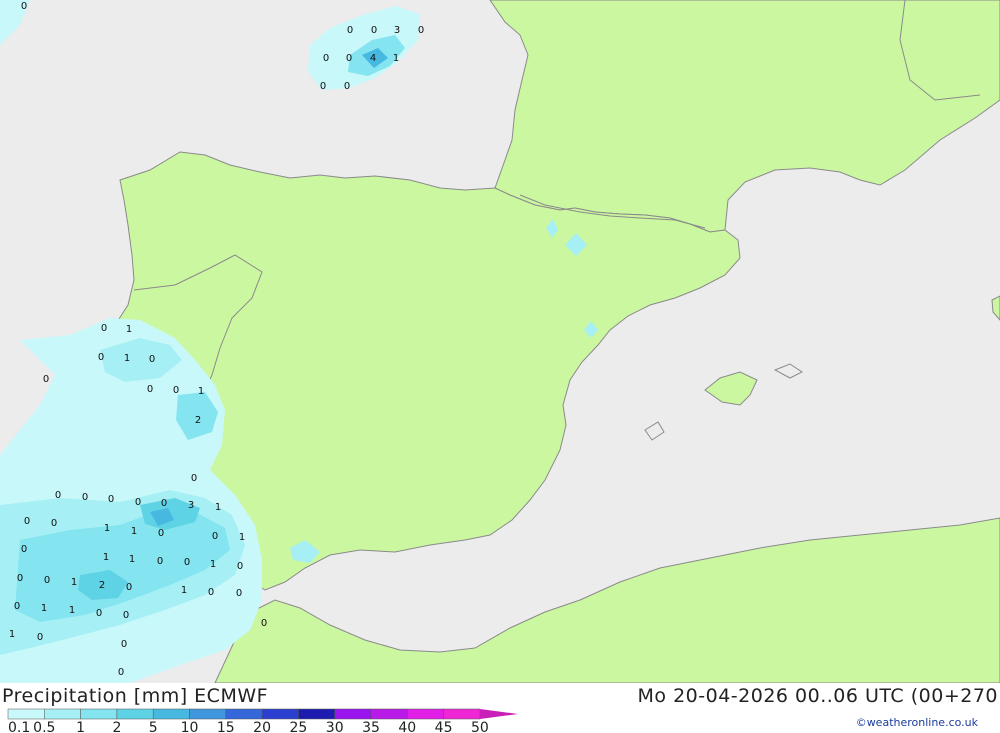 This screenshot has height=733, width=1000. Describe the element at coordinates (44, 726) in the screenshot. I see `legend-label: 0.5` at that location.